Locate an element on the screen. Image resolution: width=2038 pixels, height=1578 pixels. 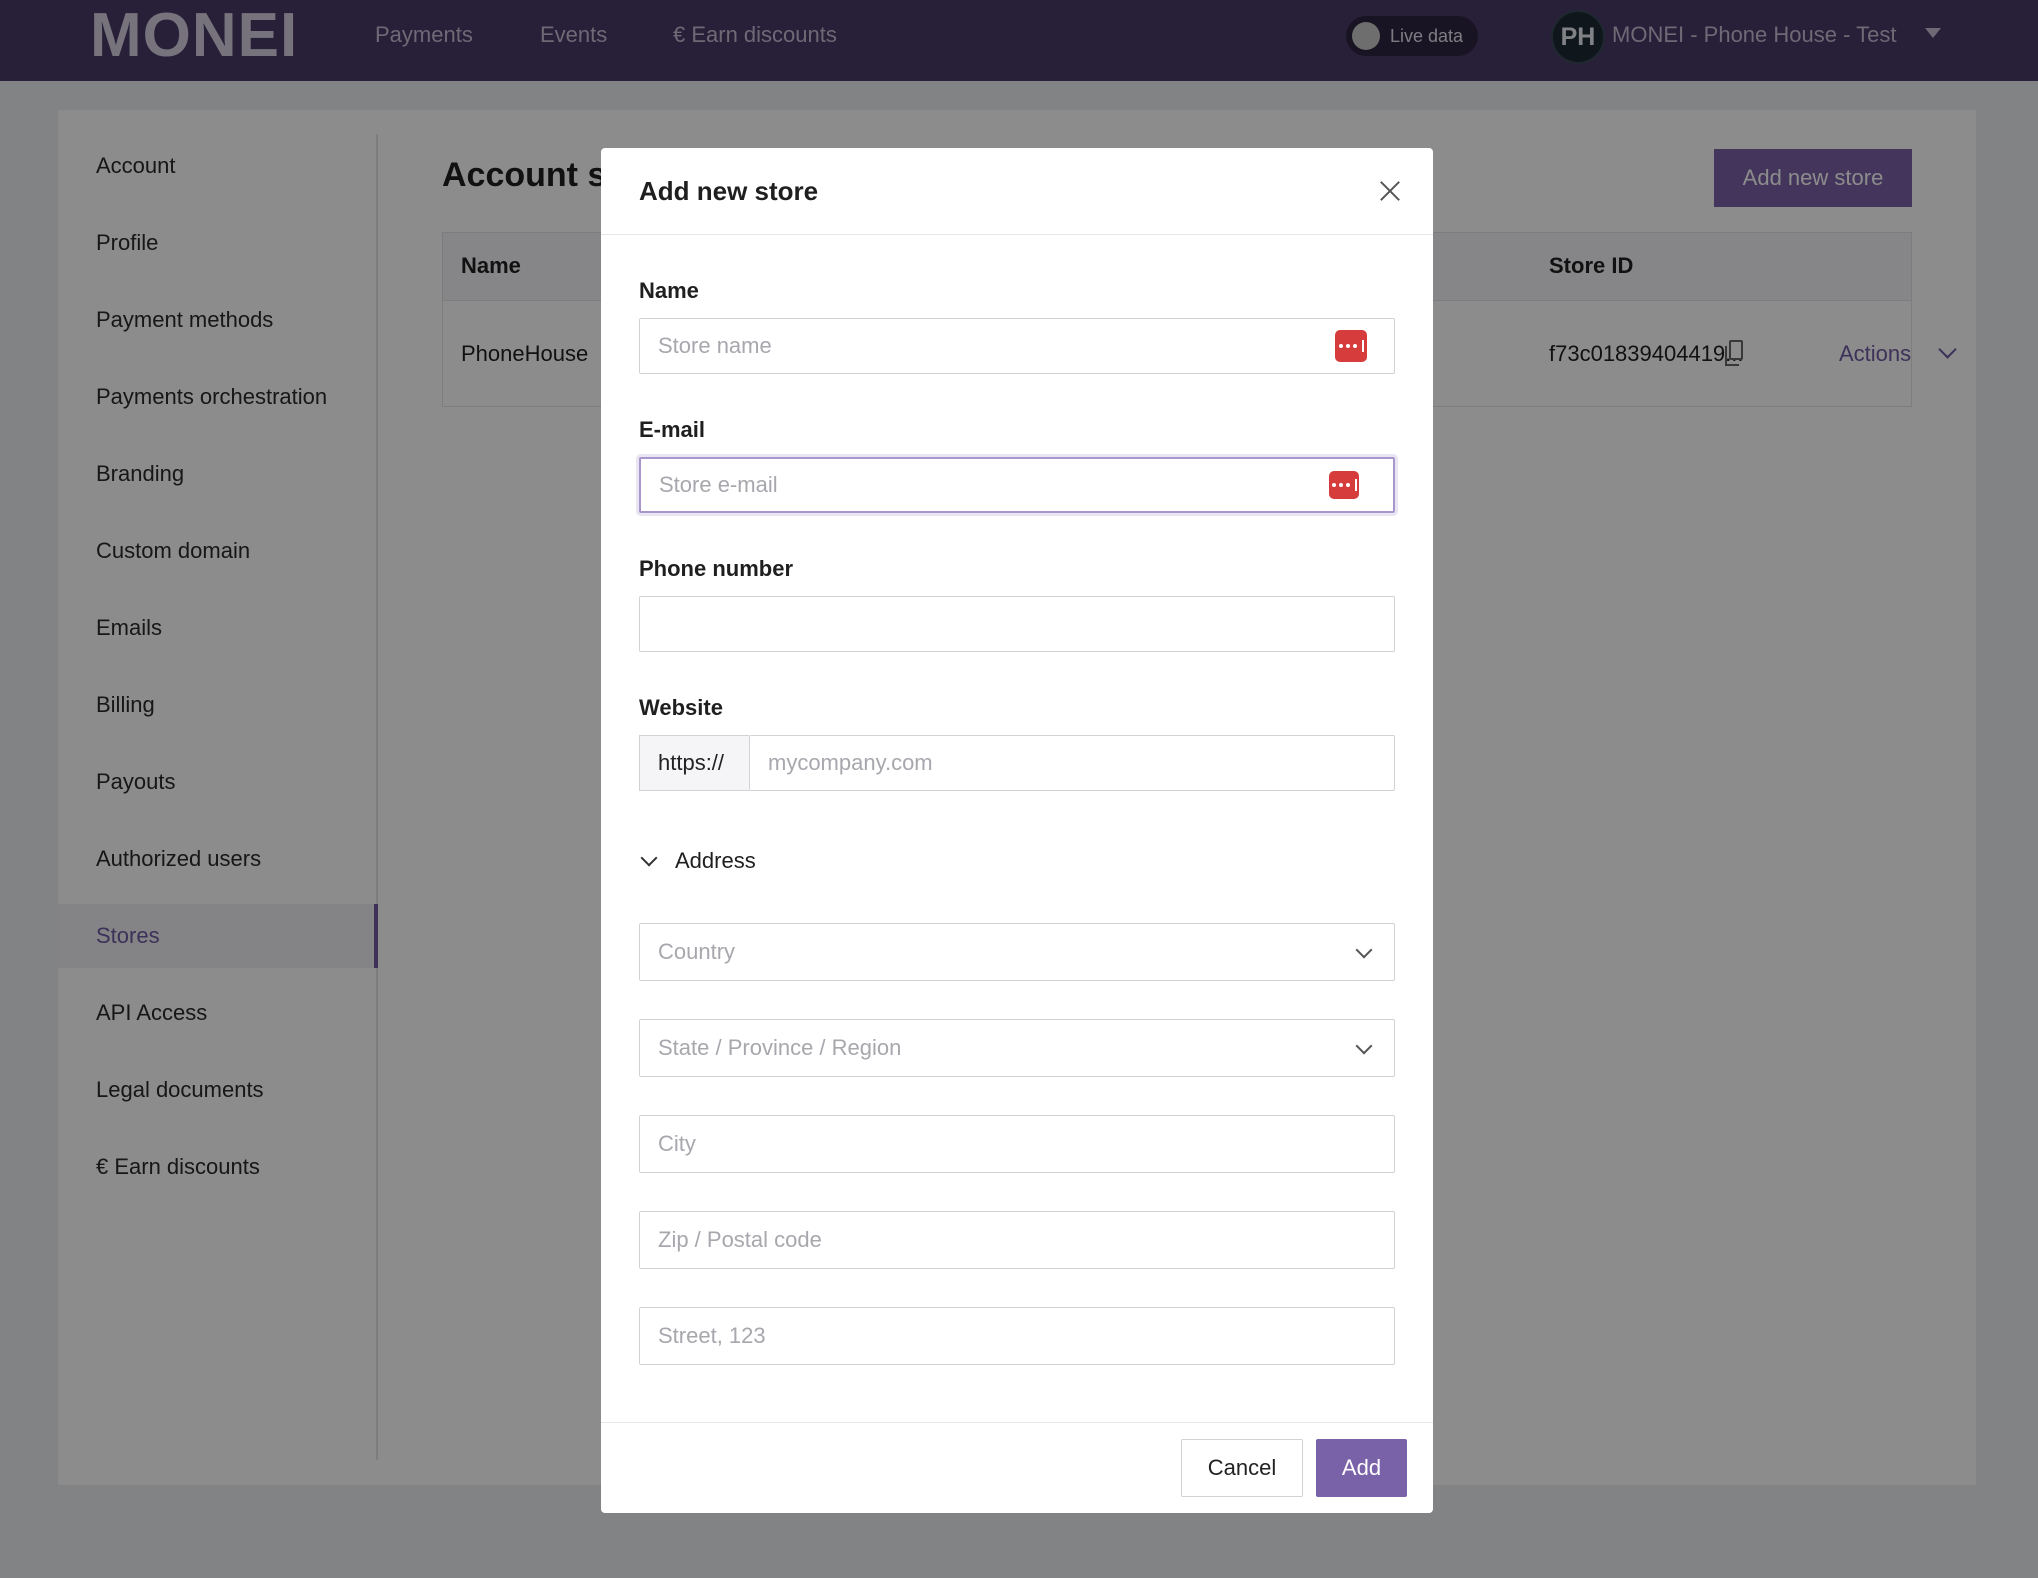
store-name-input is located at coordinates (1017, 346).